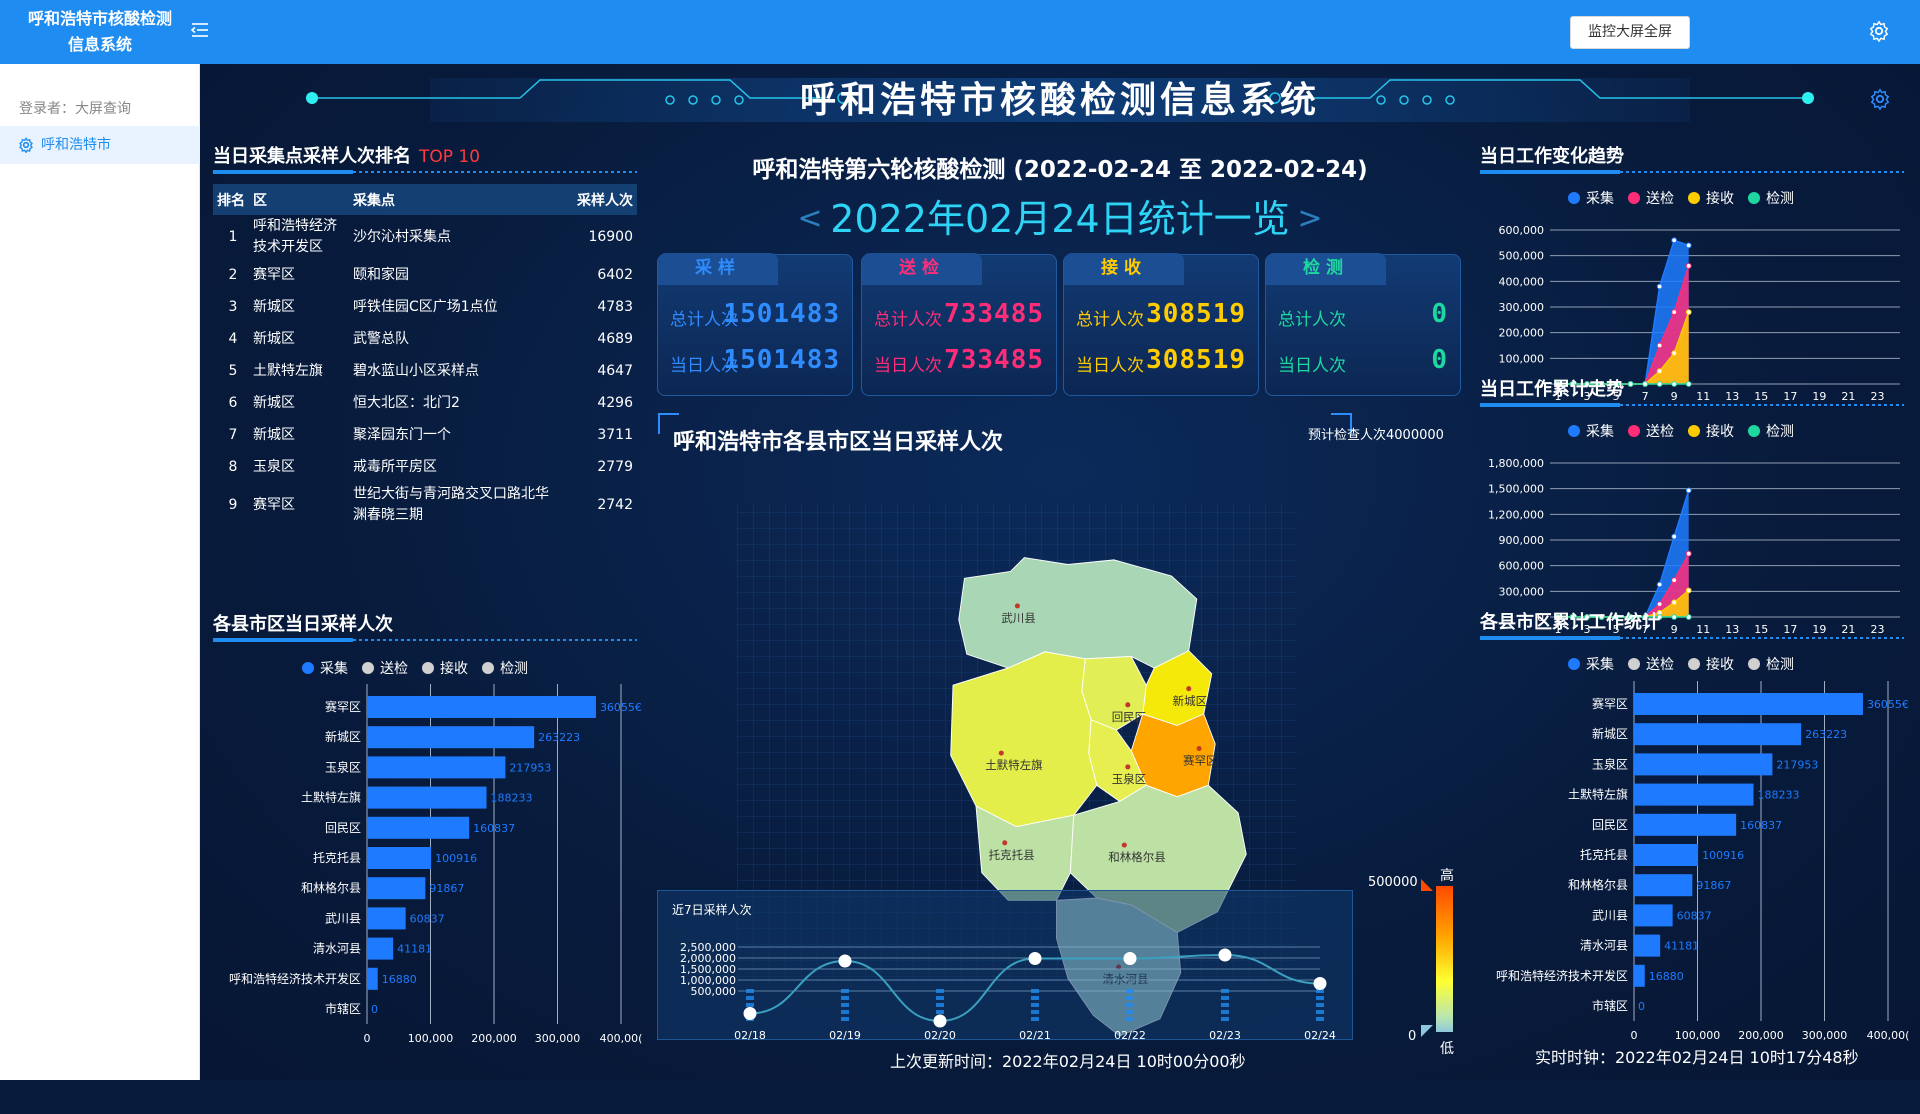  Describe the element at coordinates (75, 109) in the screenshot. I see `login-user-label: 登录者：大屏查询` at that location.